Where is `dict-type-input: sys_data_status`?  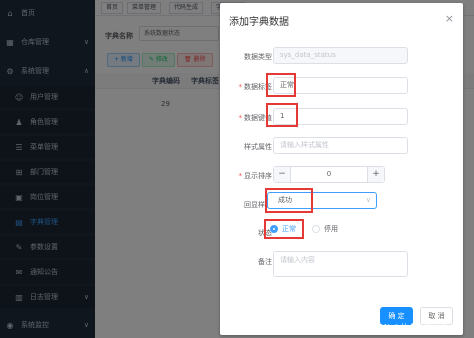
dict-type-input: sys_data_status is located at coordinates (340, 55).